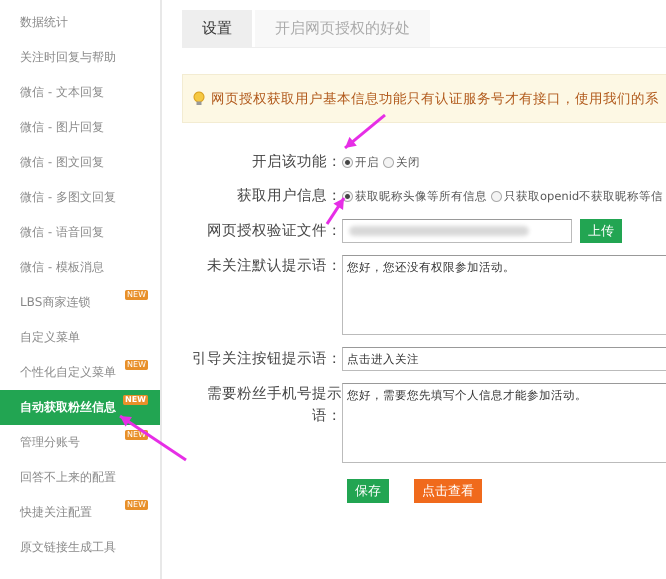 The width and height of the screenshot is (666, 579). I want to click on sidebar-item: 原文链接生成工具, so click(80, 547).